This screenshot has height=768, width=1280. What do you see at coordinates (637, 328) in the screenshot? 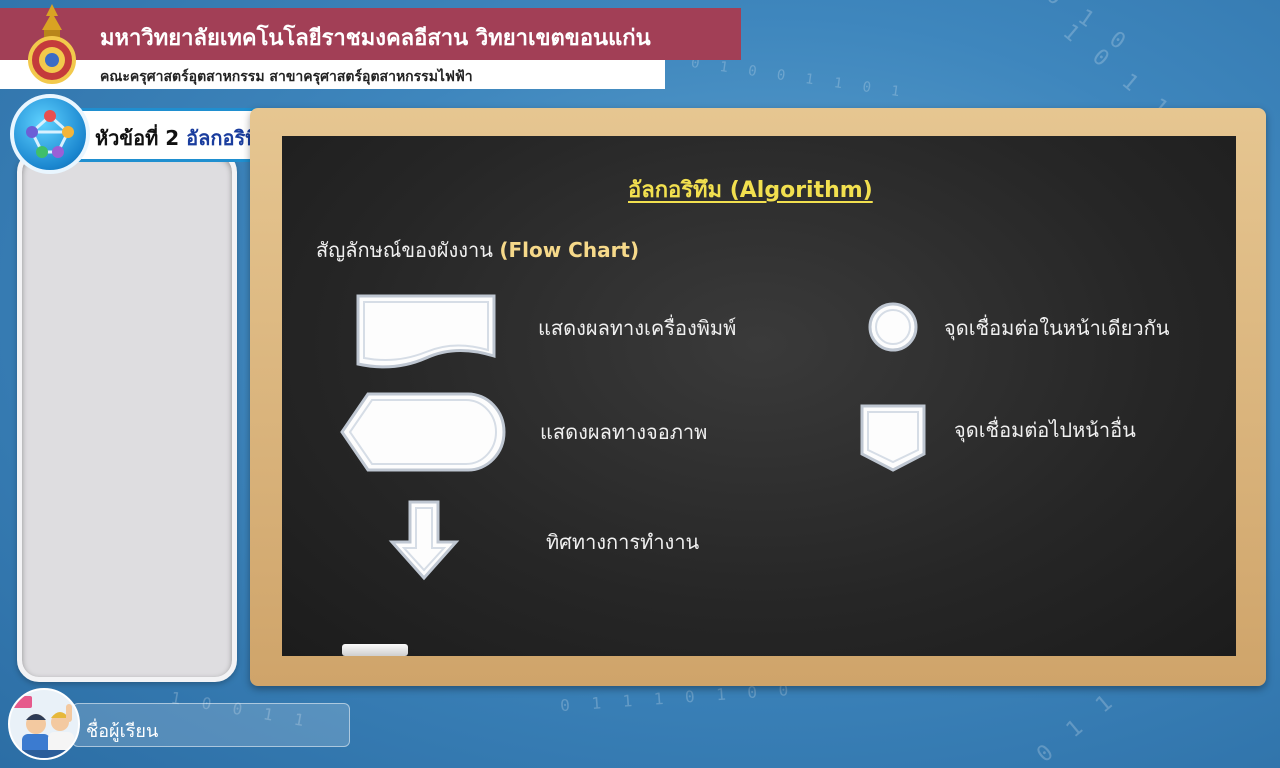
I see `symbol-label-printer: แสดงผลทางเครื่องพิมพ์` at bounding box center [637, 328].